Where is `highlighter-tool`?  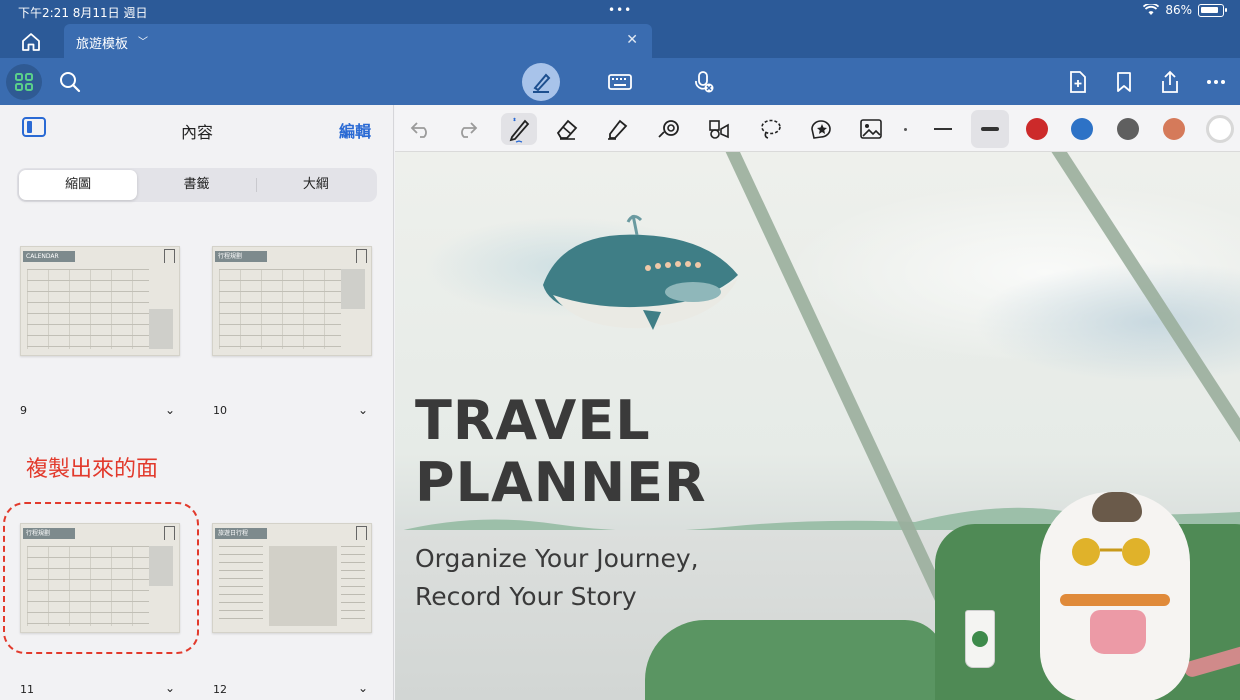
highlighter-tool is located at coordinates (617, 129).